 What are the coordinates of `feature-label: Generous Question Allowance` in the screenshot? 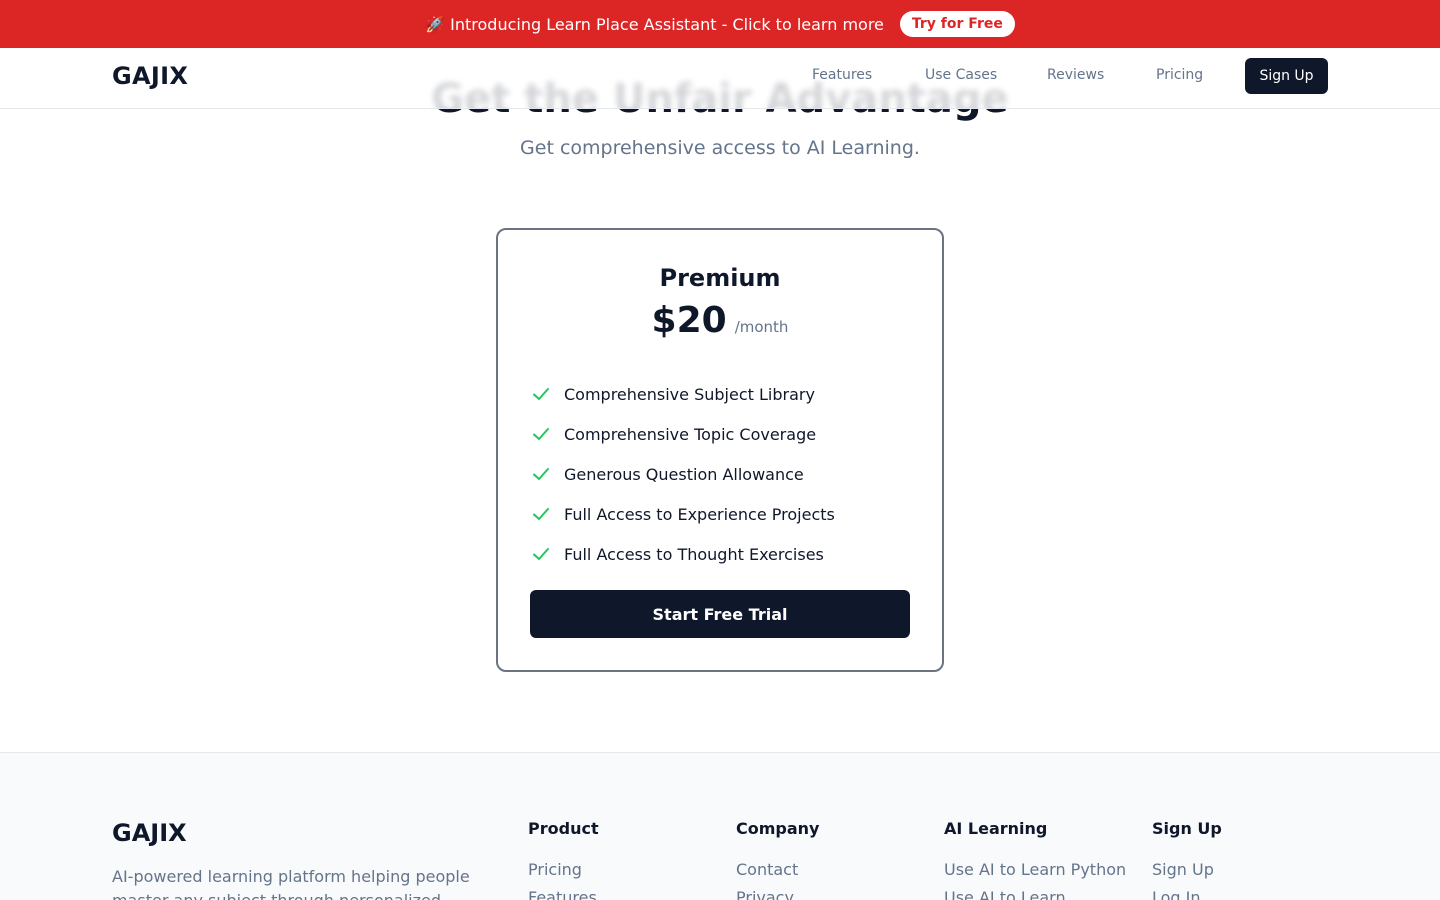 It's located at (684, 474).